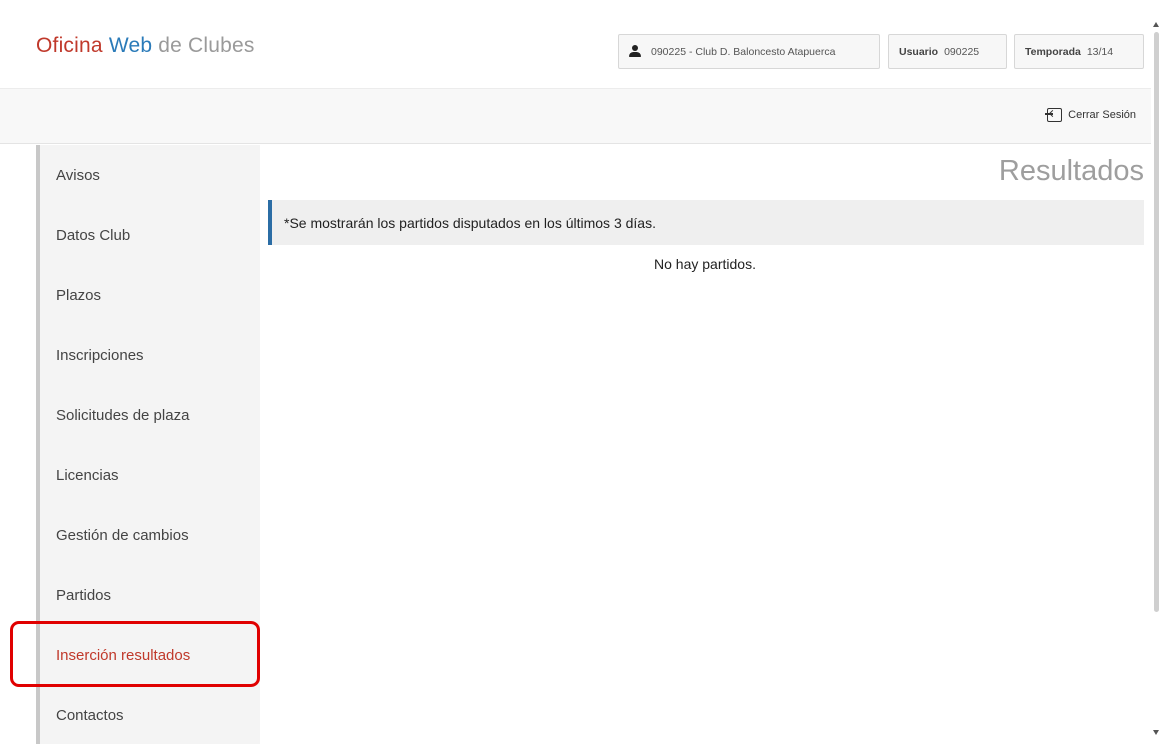 Image resolution: width=1160 pixels, height=744 pixels. I want to click on user-info-badge: Usuario 090225, so click(947, 51).